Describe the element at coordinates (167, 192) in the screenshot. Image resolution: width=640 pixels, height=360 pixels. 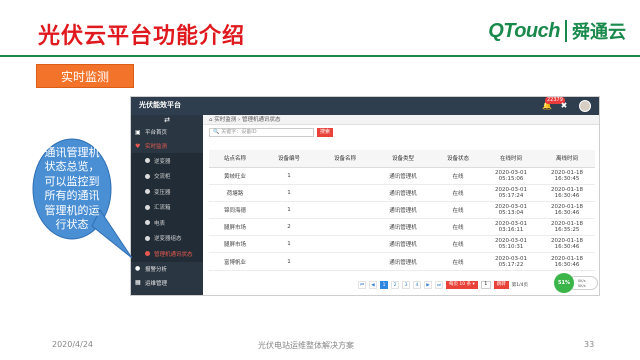
I see `sidebar-sub-transformer: 变压器` at that location.